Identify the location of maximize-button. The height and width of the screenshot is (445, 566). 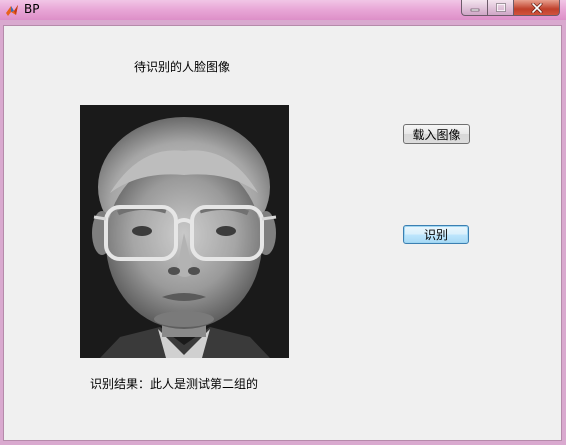
(501, 8).